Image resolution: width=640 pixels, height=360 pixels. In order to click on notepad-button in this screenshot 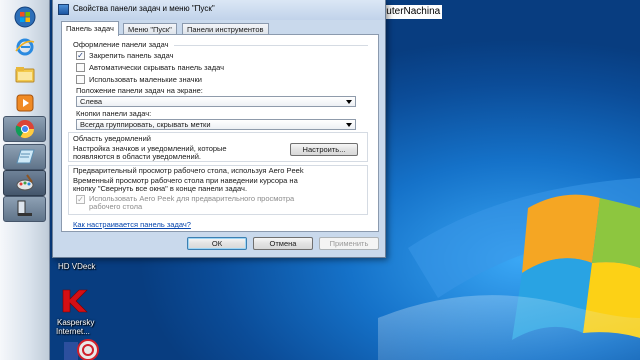, I will do `click(24, 157)`.